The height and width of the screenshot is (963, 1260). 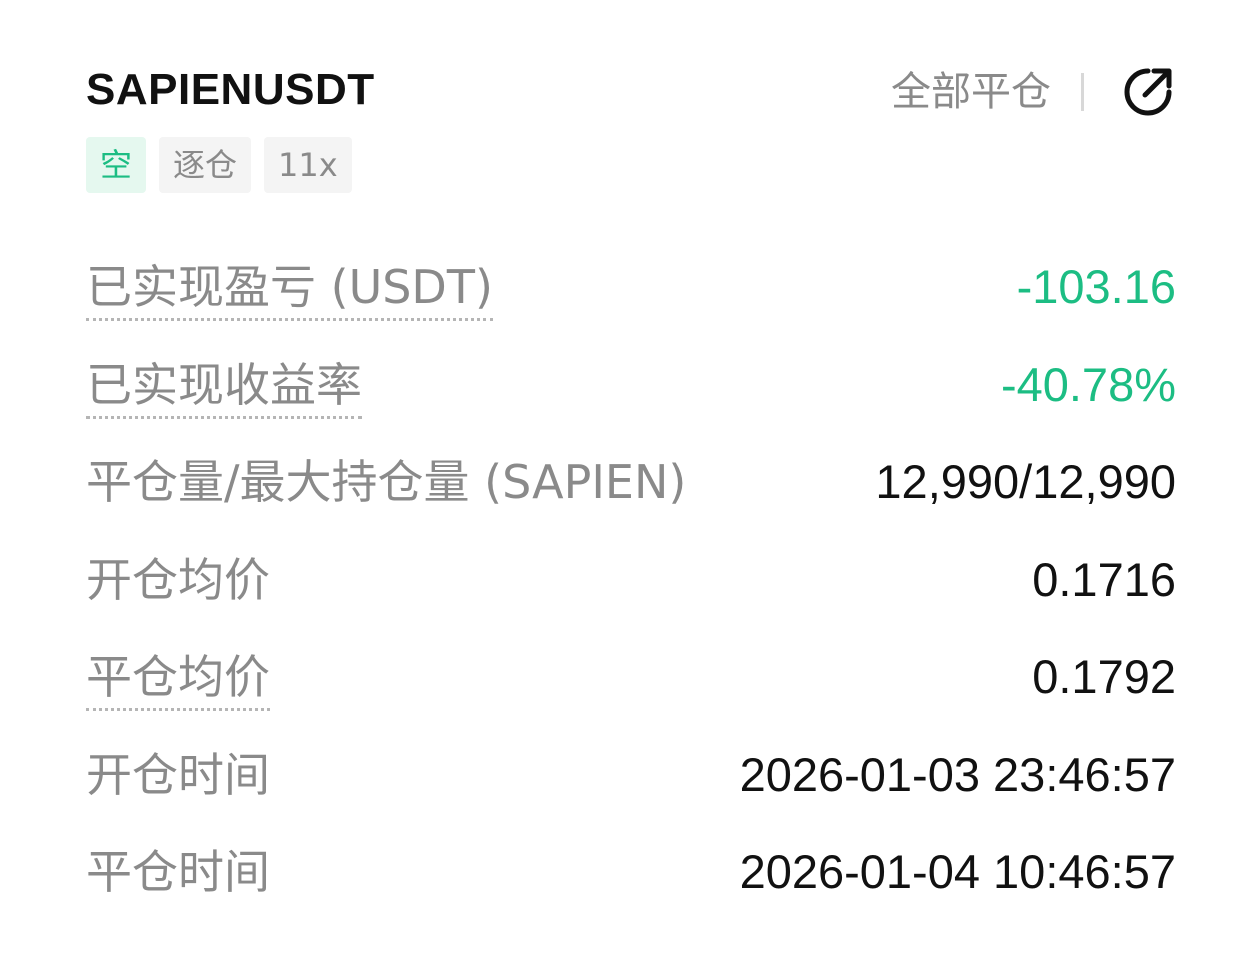 I want to click on realized-roi-value: -40.78%, so click(x=1088, y=384).